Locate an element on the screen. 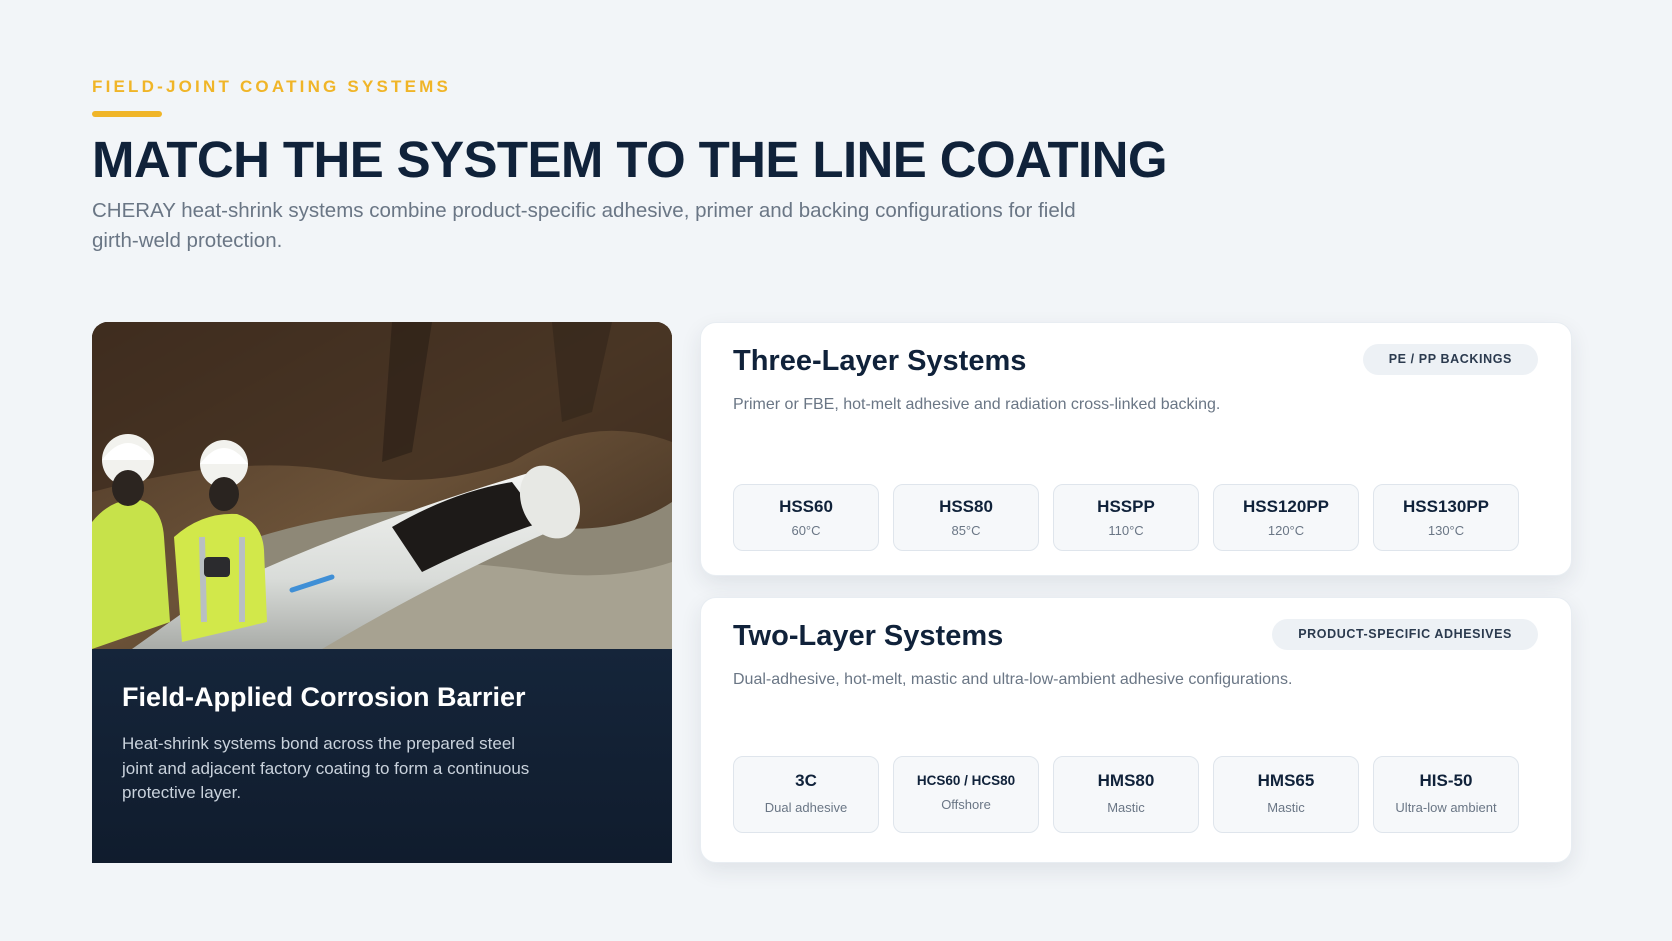  product-temperature: 85°C is located at coordinates (966, 530).